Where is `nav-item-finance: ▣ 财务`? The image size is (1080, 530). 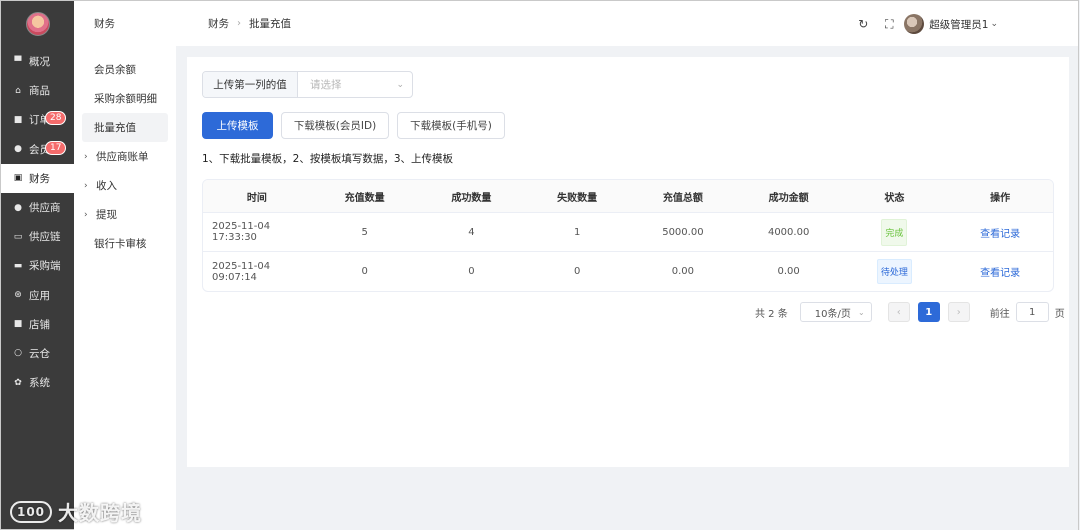 nav-item-finance: ▣ 财务 is located at coordinates (37, 178).